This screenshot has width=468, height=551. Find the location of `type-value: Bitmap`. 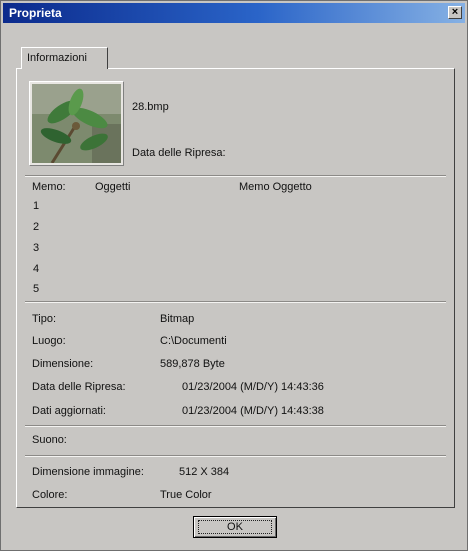

type-value: Bitmap is located at coordinates (177, 319).